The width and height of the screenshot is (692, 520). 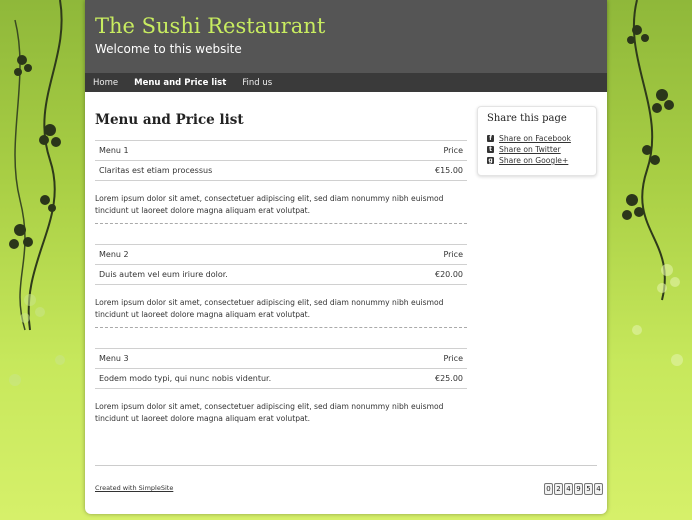 I want to click on share-facebook-link: f Share on Facebook, so click(x=529, y=138).